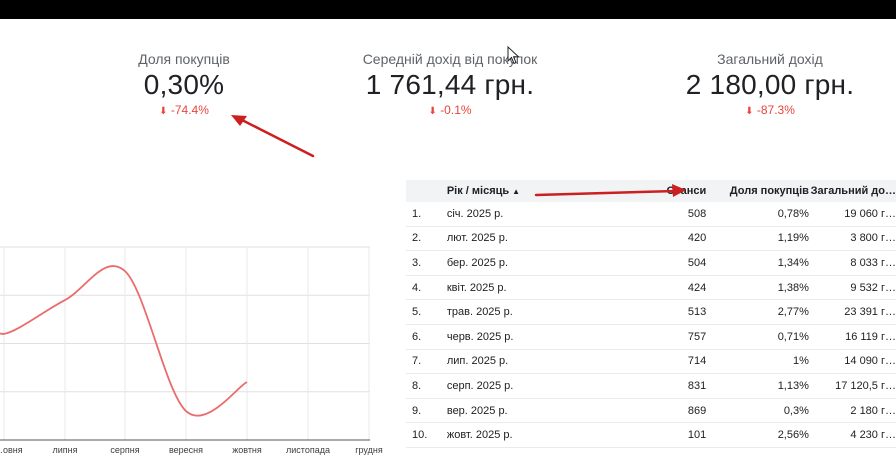 The width and height of the screenshot is (896, 455). What do you see at coordinates (758, 191) in the screenshot?
I see `header-purchaser-share: Доля покупців` at bounding box center [758, 191].